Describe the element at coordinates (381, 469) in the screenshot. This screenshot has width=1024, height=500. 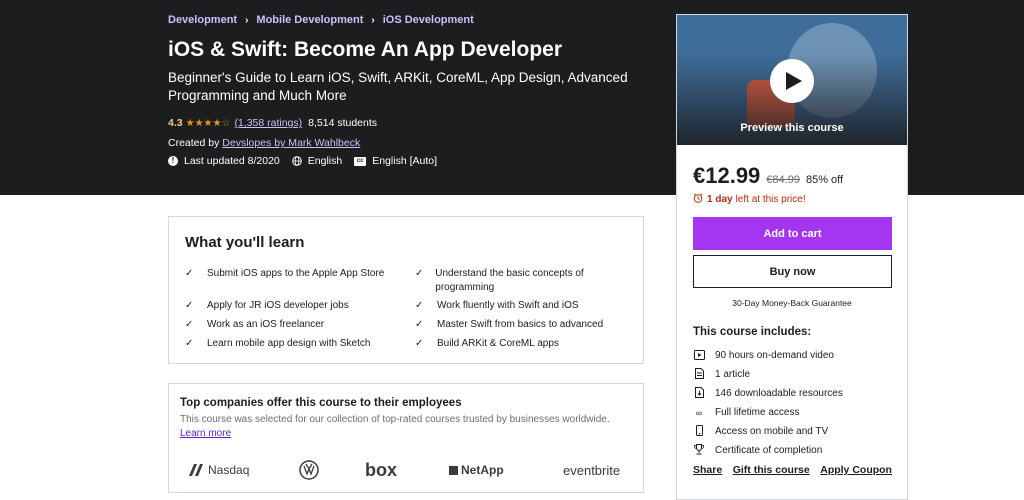
I see `box-logo: box` at that location.